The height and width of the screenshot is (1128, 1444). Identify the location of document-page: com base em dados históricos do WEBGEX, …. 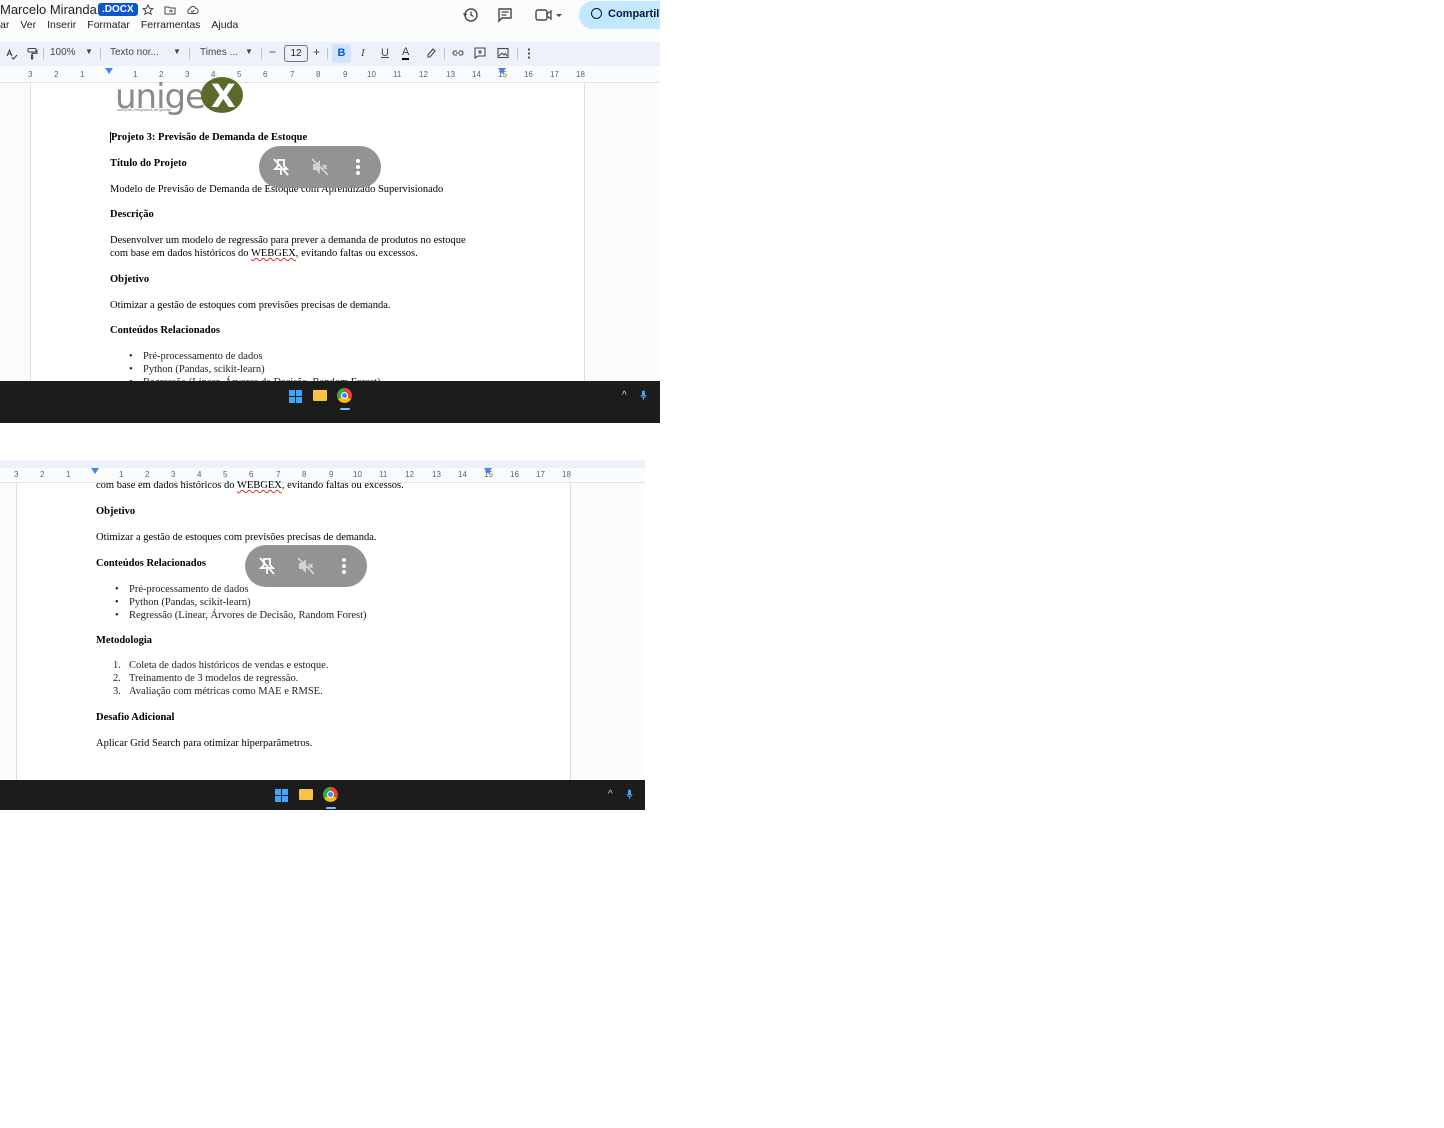
(293, 630).